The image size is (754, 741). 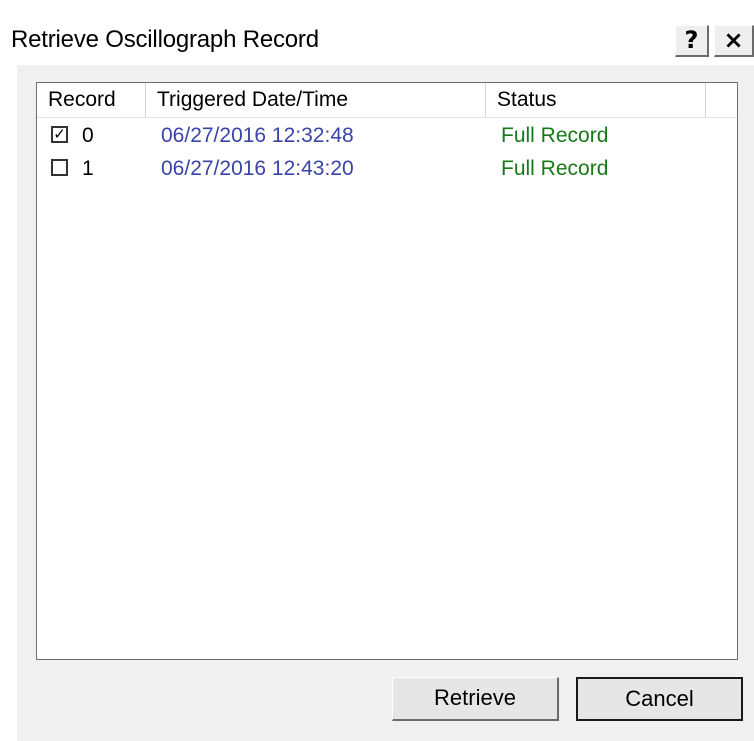 I want to click on close-button: ×, so click(x=734, y=41).